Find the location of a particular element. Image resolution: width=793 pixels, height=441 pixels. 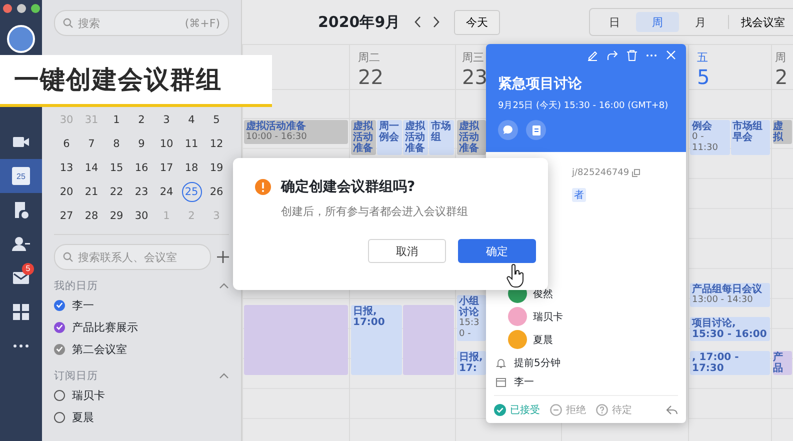

document-button is located at coordinates (536, 130).